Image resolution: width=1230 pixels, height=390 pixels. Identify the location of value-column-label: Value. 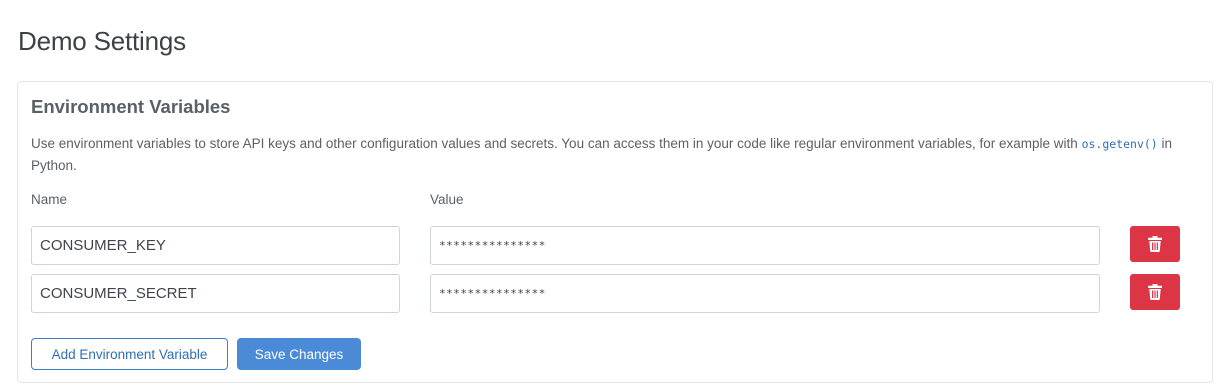
(447, 199).